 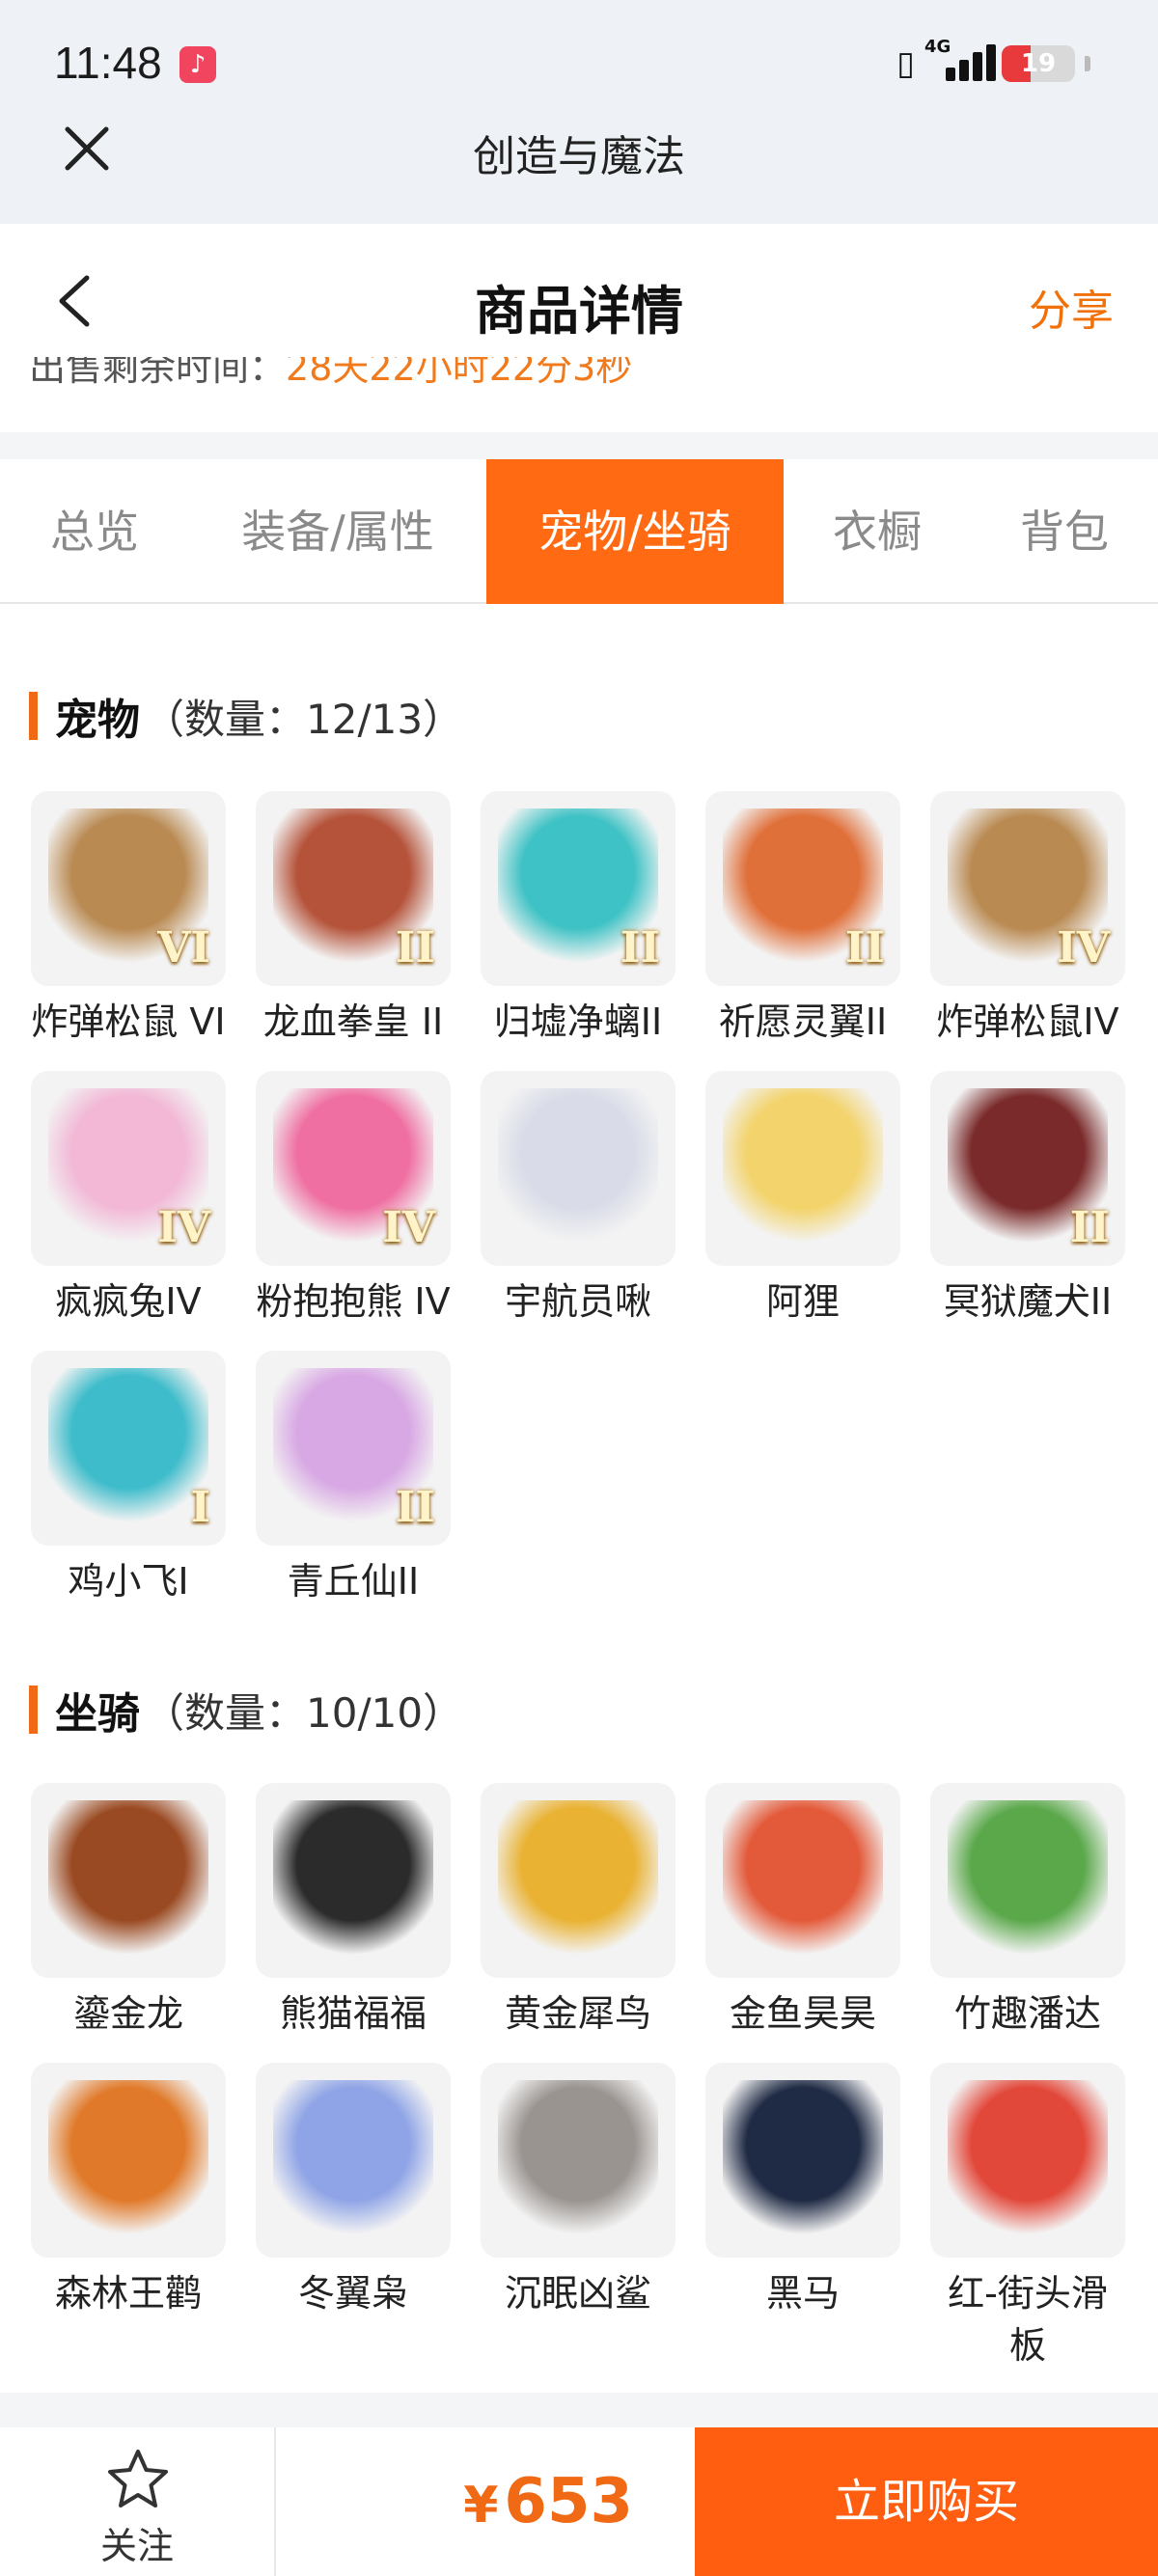 I want to click on price: ¥653, so click(x=485, y=2502).